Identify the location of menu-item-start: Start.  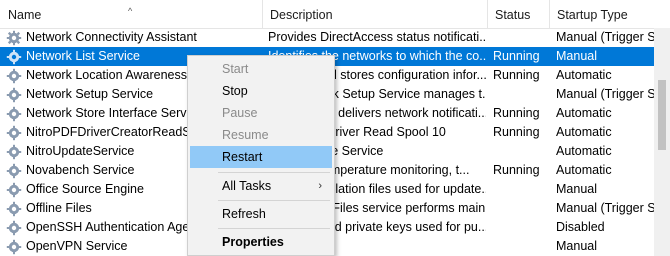
(235, 69).